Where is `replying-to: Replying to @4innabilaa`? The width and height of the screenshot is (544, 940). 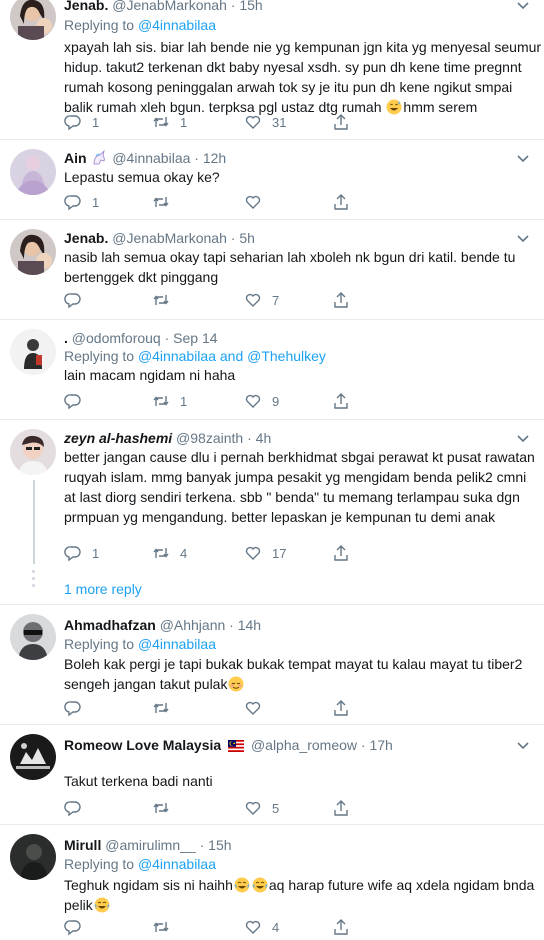
replying-to: Replying to @4innabilaa is located at coordinates (140, 864).